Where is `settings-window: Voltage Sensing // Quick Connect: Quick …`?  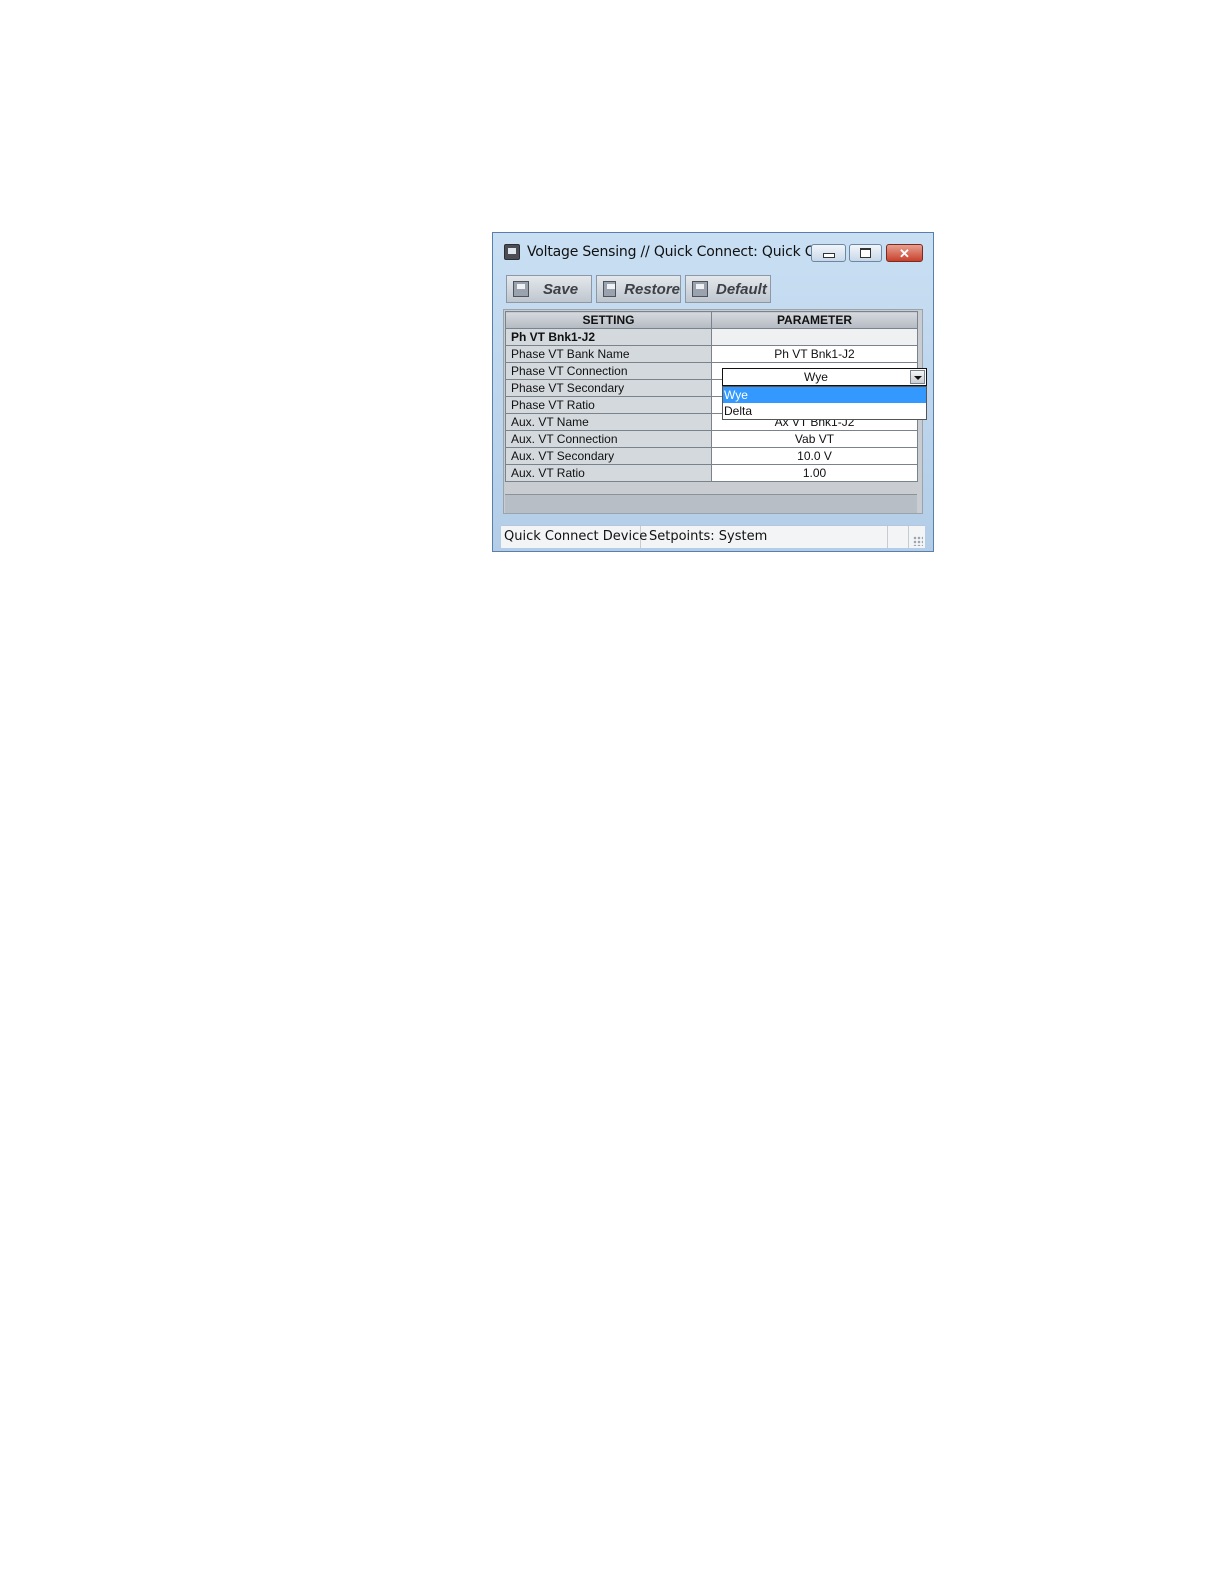 settings-window: Voltage Sensing // Quick Connect: Quick … is located at coordinates (713, 392).